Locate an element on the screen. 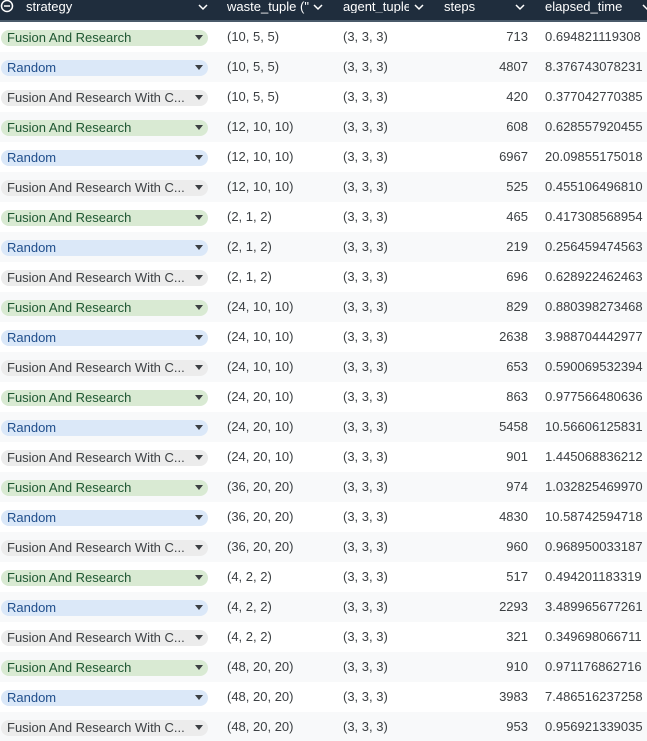 This screenshot has width=647, height=741. cell-elapsed-time: 1.445068836212 is located at coordinates (596, 457).